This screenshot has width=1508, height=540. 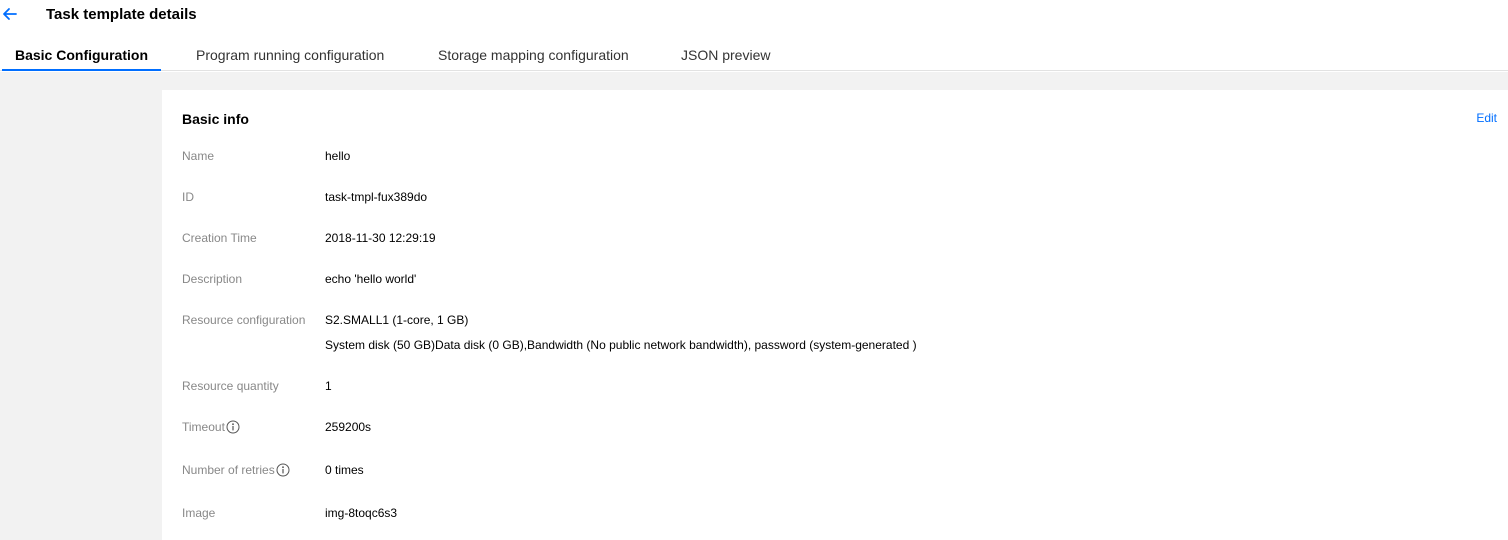 What do you see at coordinates (198, 156) in the screenshot?
I see `field-label: Name` at bounding box center [198, 156].